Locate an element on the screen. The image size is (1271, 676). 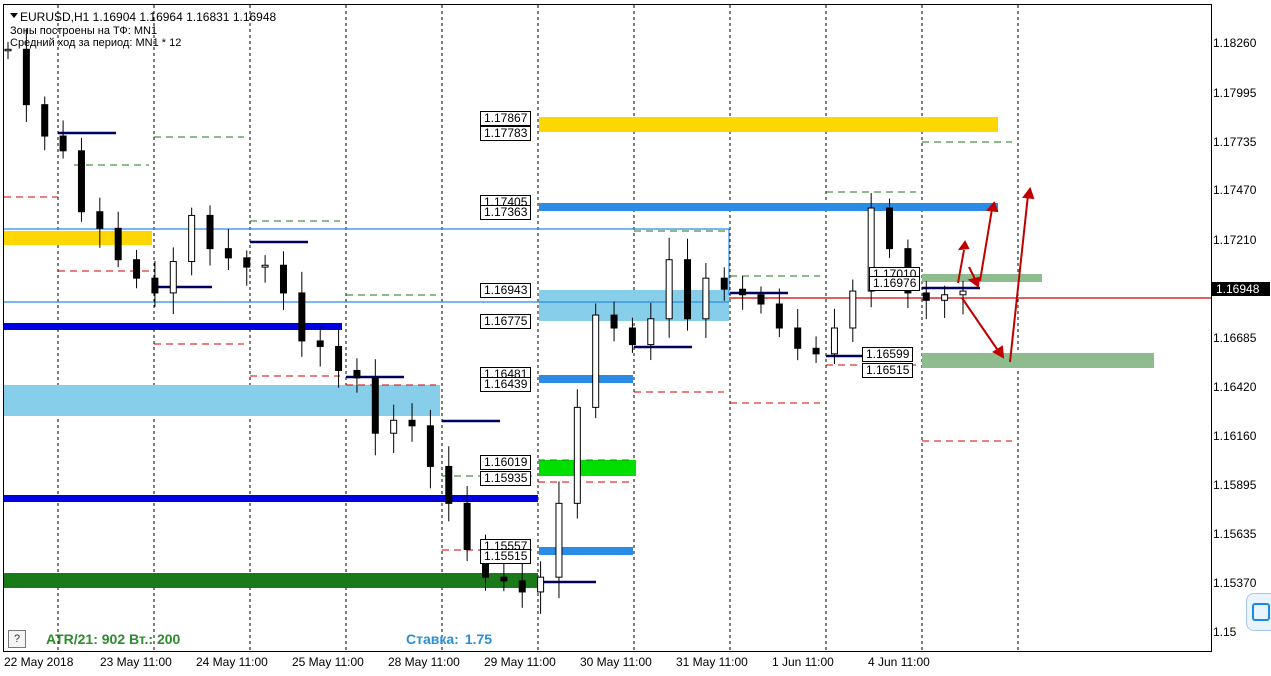
time-tick: 30 May 11:00 is located at coordinates (616, 662).